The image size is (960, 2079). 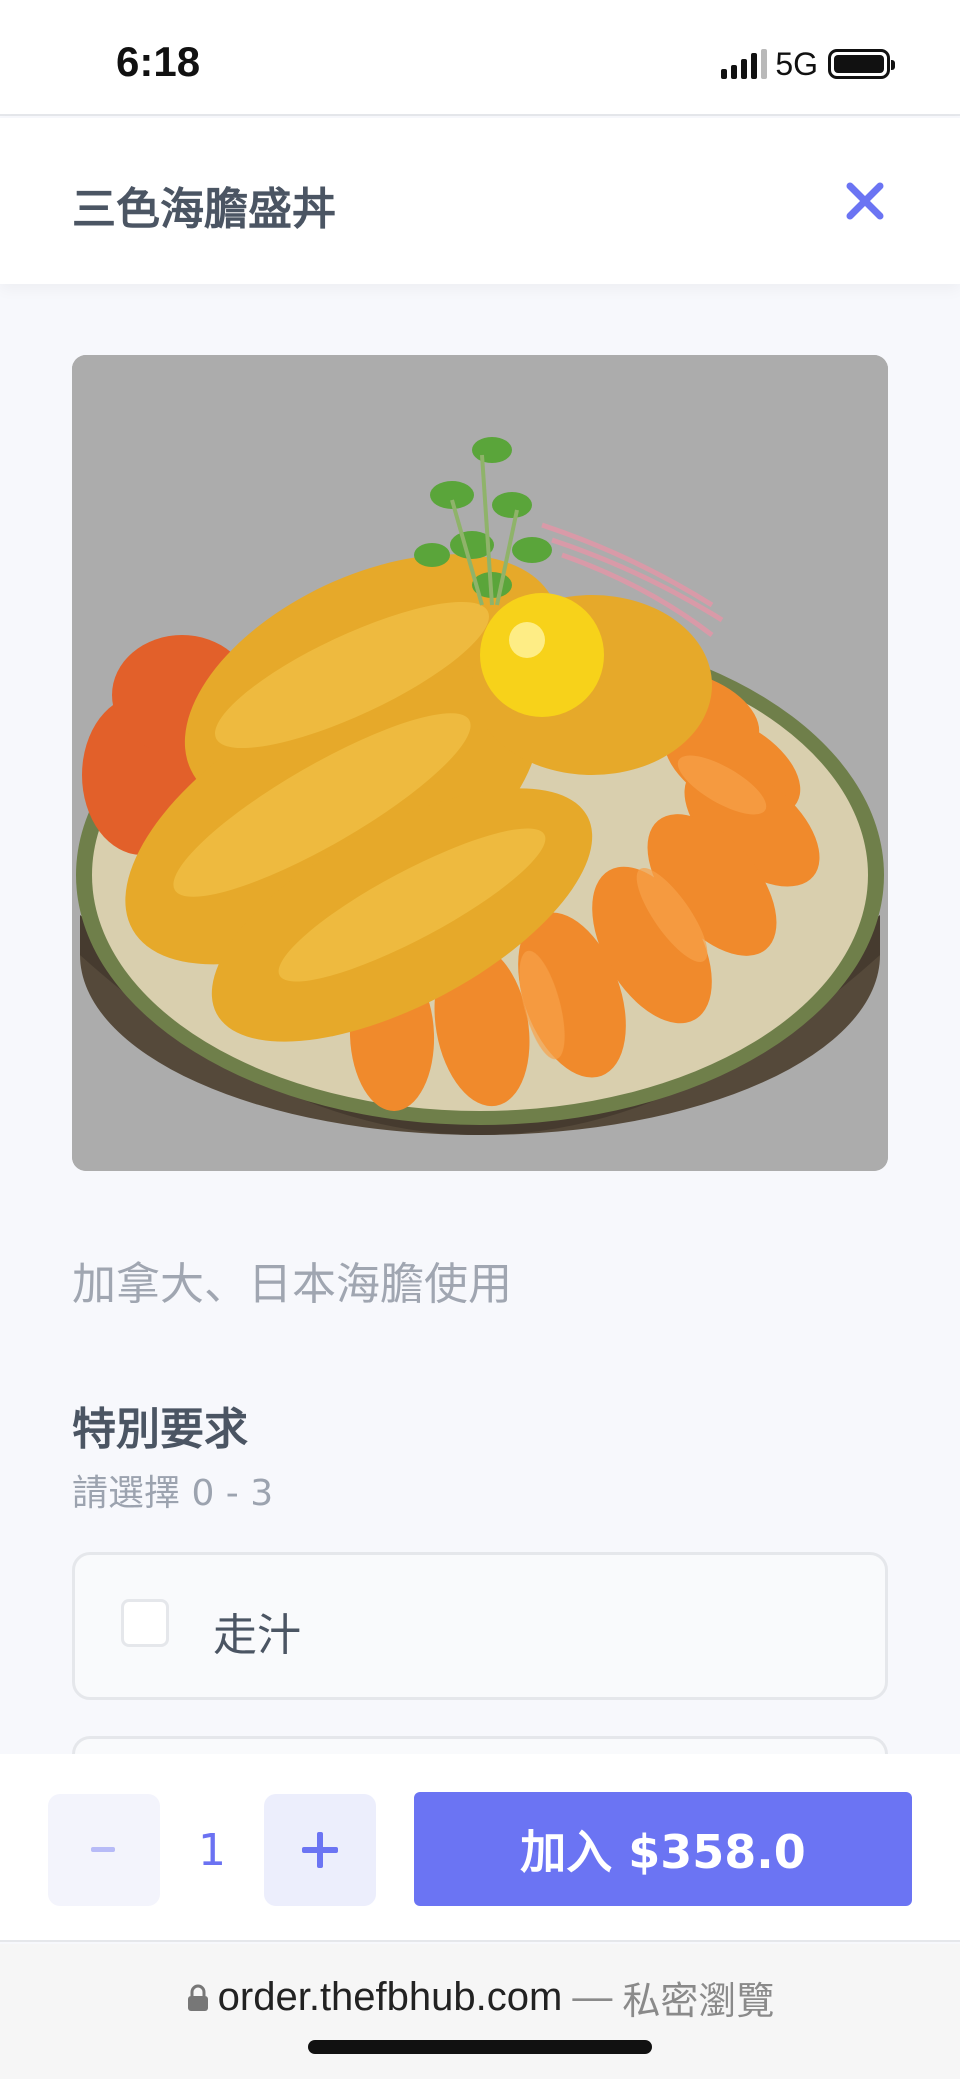 I want to click on signal-icon, so click(x=744, y=64).